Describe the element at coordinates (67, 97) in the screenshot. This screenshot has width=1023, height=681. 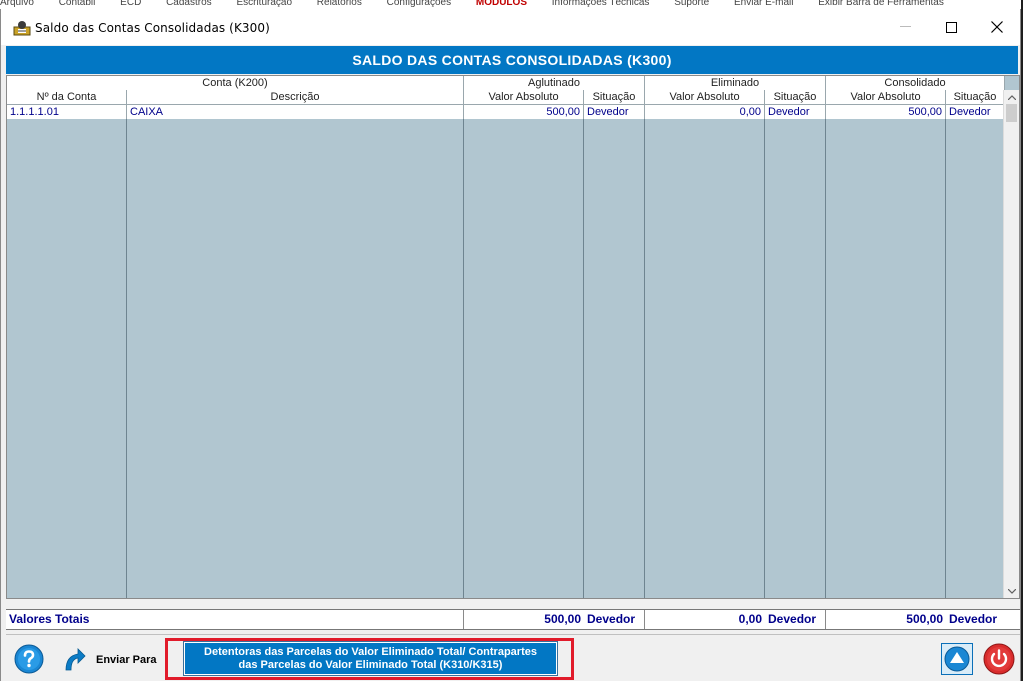
I see `column-header-conta: Nº da Conta` at that location.